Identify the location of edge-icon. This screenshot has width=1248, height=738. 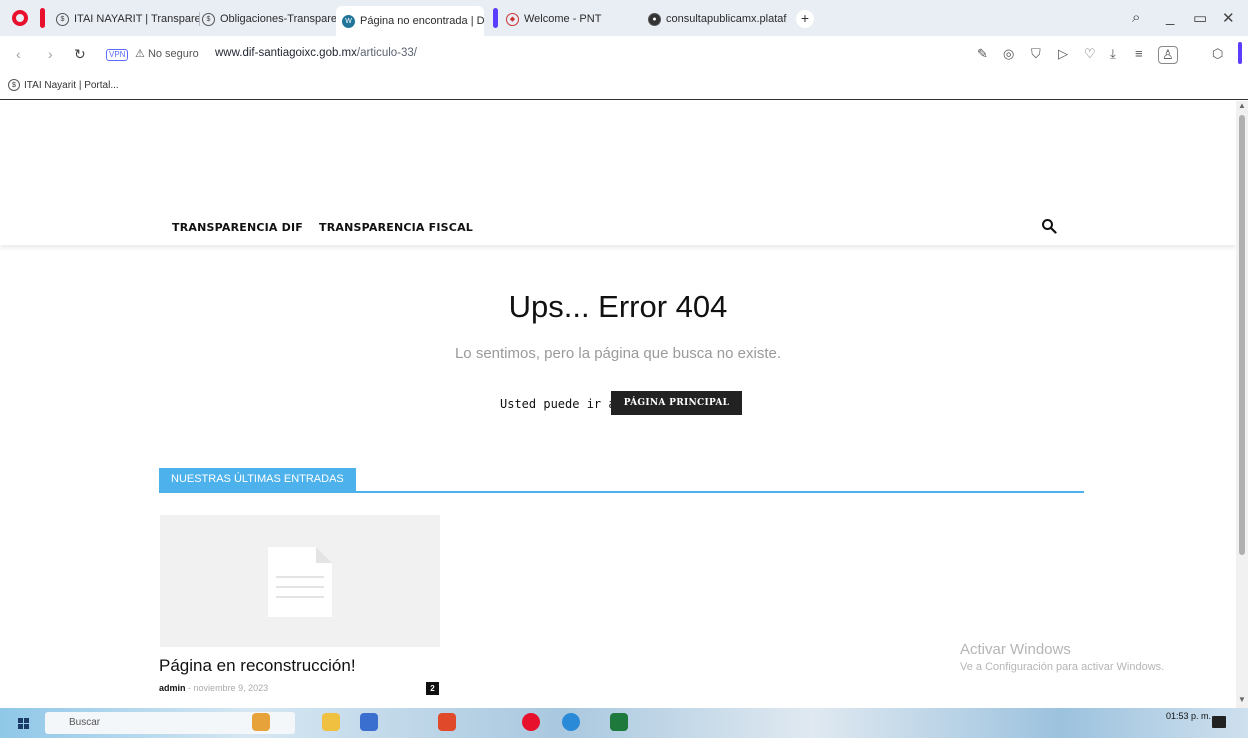
(369, 722).